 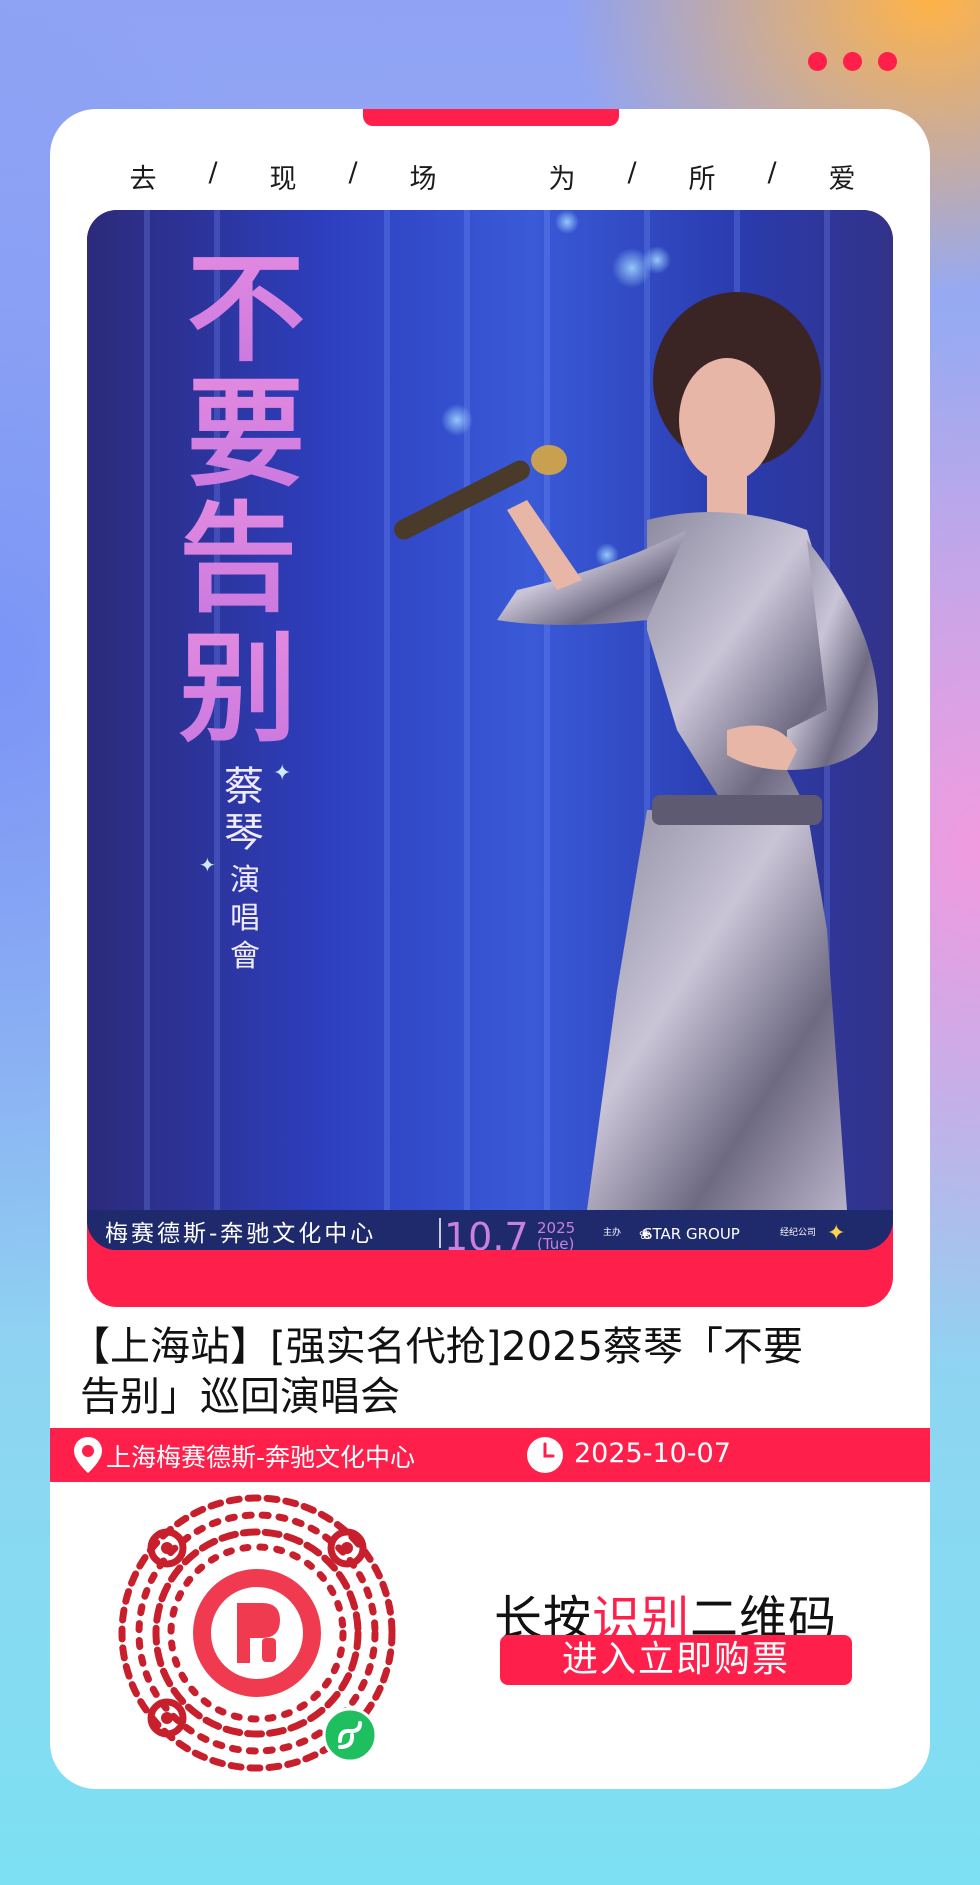 What do you see at coordinates (257, 1633) in the screenshot?
I see `qr-code` at bounding box center [257, 1633].